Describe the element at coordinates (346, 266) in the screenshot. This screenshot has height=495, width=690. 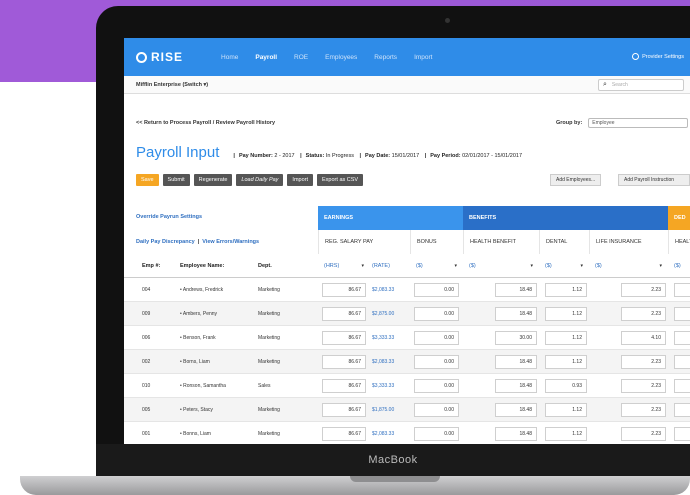
I see `col-hrs: (HRS) ▾` at that location.